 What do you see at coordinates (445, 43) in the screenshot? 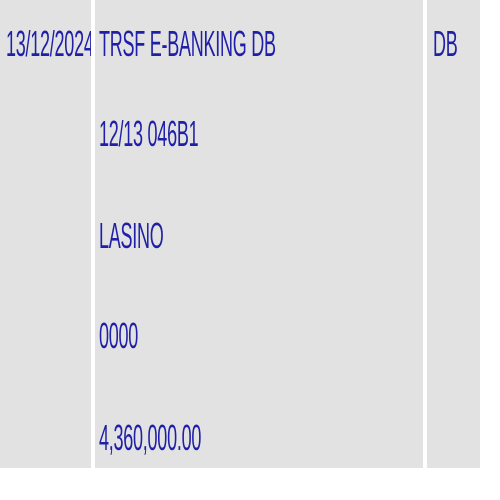
I see `transaction-type: DB` at bounding box center [445, 43].